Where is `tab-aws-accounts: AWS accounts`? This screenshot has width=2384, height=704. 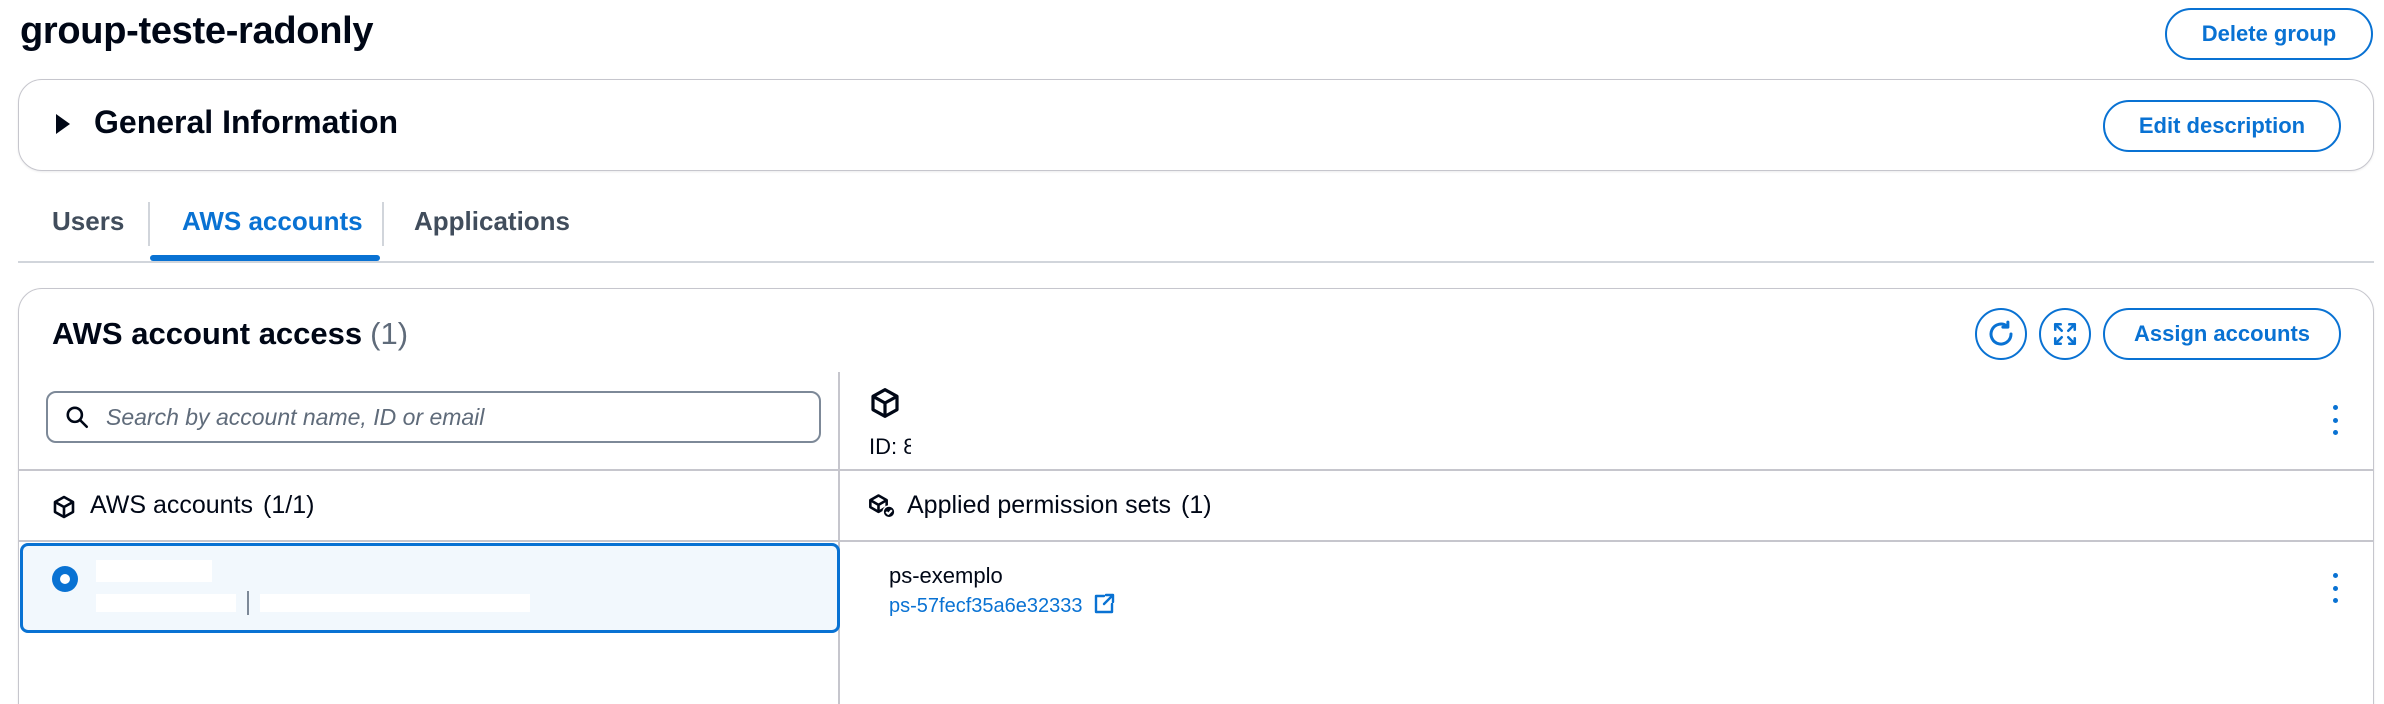 tab-aws-accounts: AWS accounts is located at coordinates (272, 221).